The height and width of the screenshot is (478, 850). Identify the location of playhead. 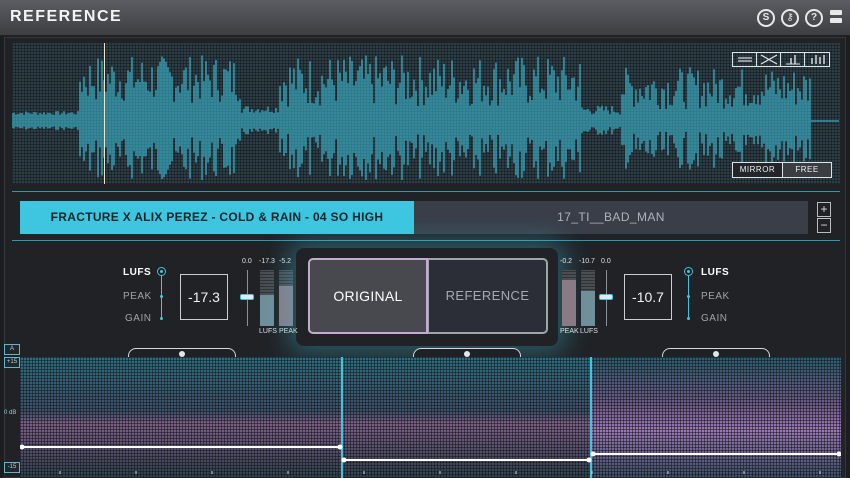
(104, 113).